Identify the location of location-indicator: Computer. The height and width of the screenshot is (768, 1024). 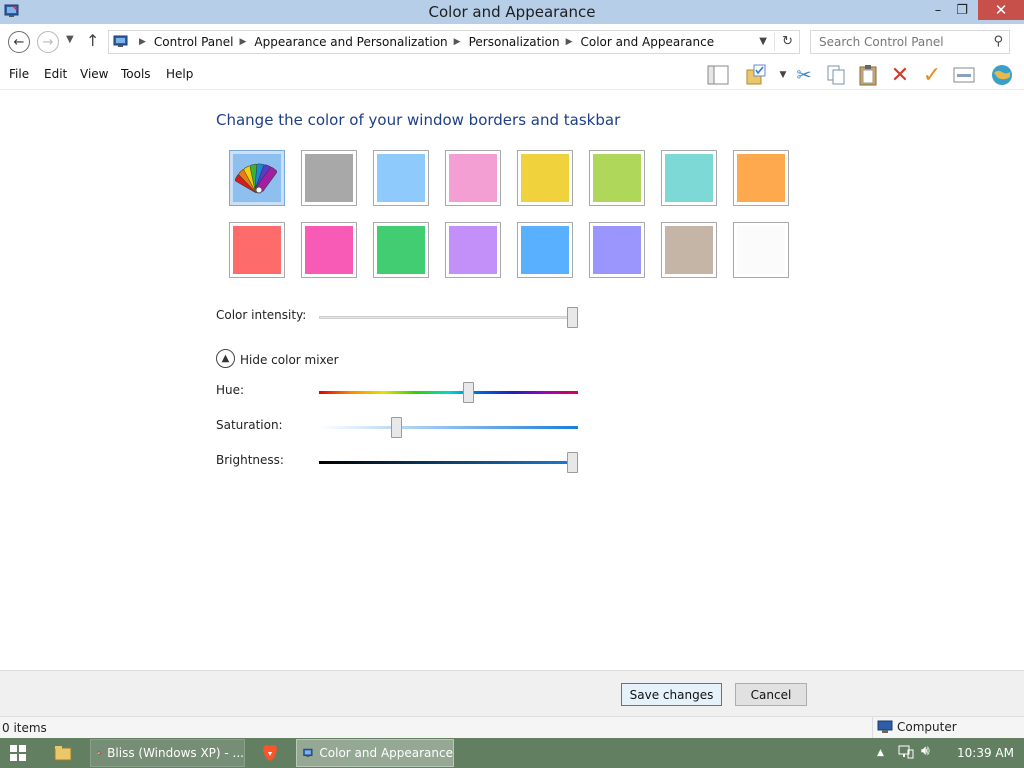
(917, 727).